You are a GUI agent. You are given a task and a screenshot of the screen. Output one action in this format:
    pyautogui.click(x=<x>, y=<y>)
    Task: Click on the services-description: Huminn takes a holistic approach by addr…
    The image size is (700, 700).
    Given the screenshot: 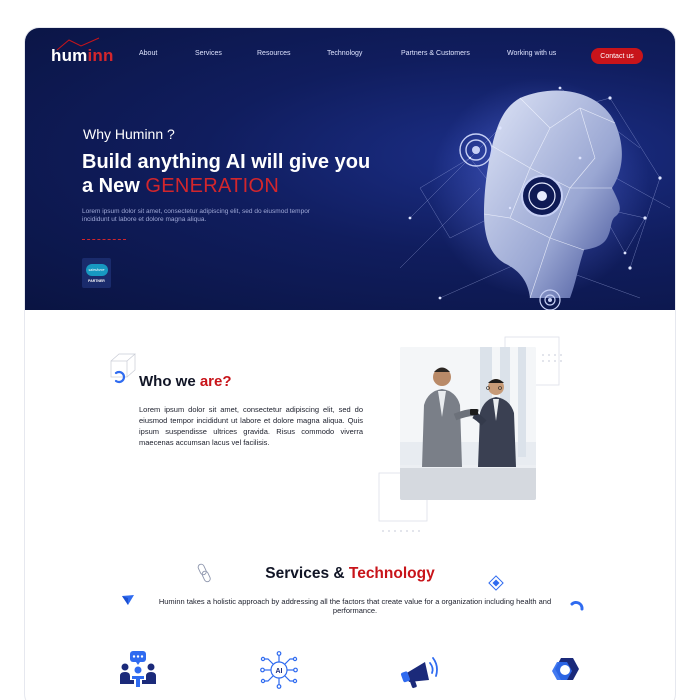 What is the action you would take?
    pyautogui.click(x=355, y=606)
    